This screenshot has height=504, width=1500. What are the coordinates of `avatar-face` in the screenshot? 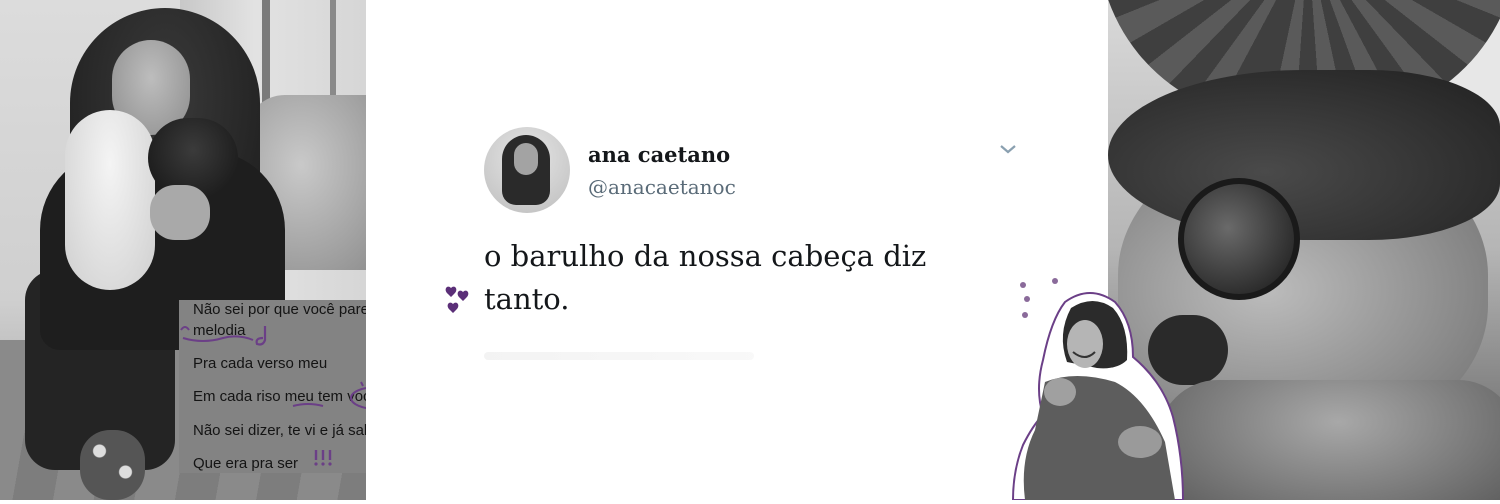 It's located at (526, 159).